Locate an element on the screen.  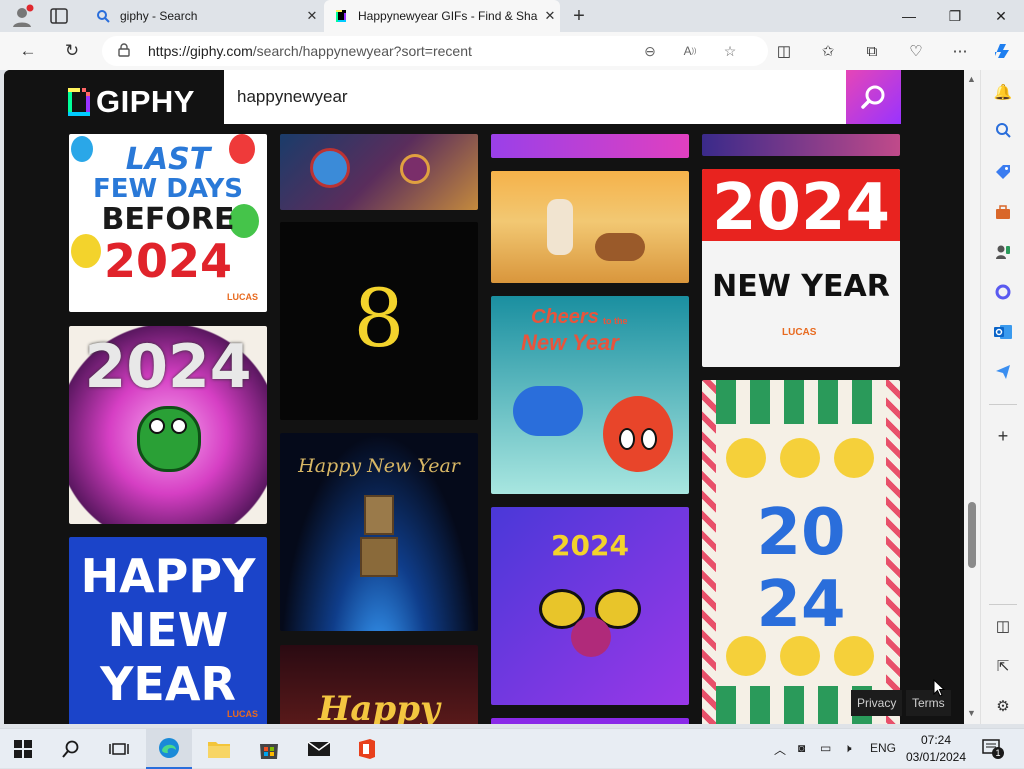
gif-text: FEW DAYS is located at coordinates (168, 189).